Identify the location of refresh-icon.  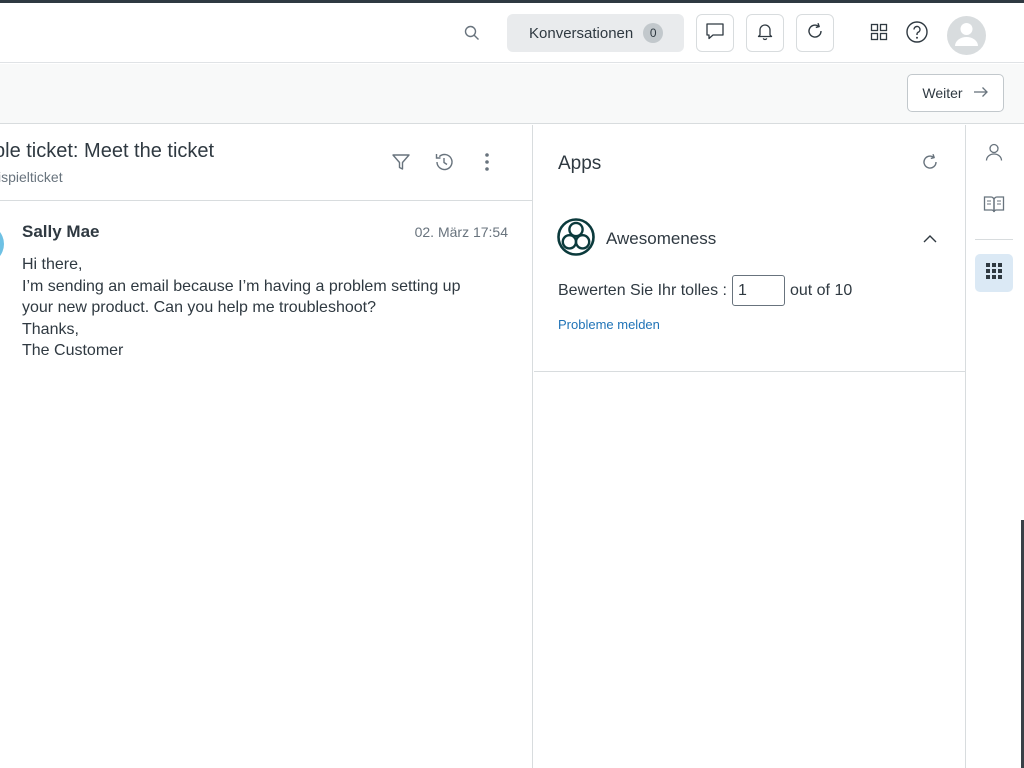
(815, 33).